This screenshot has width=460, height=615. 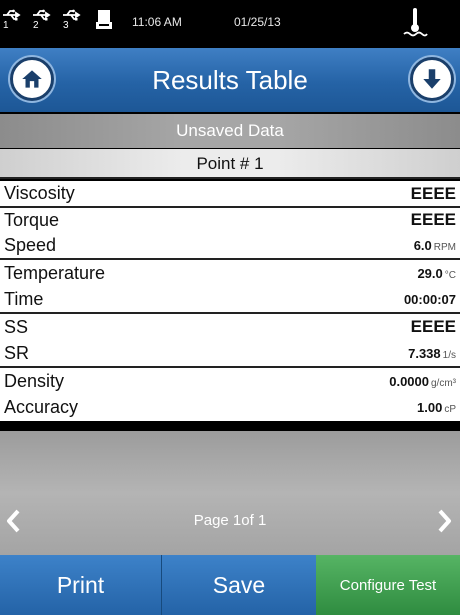 What do you see at coordinates (450, 275) in the screenshot?
I see `row-unit: °C` at bounding box center [450, 275].